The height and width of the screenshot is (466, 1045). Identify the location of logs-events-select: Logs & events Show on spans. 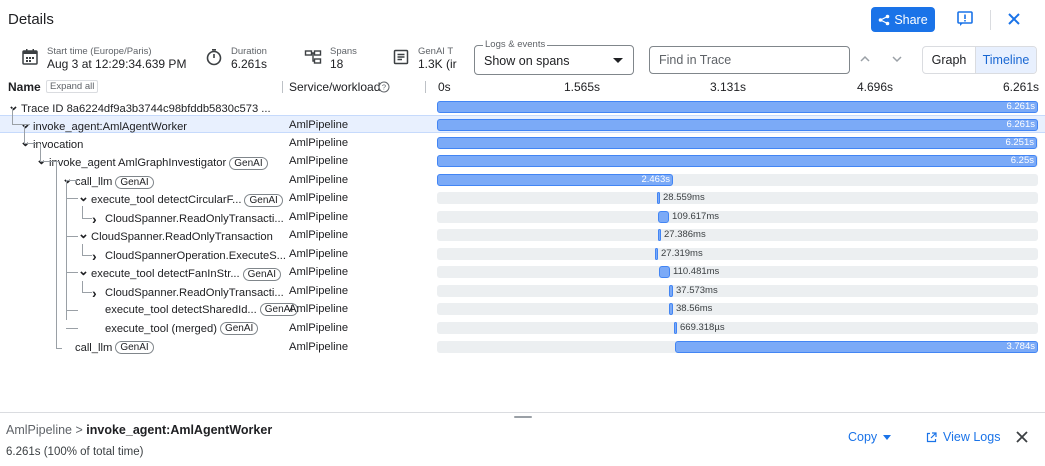
(554, 57).